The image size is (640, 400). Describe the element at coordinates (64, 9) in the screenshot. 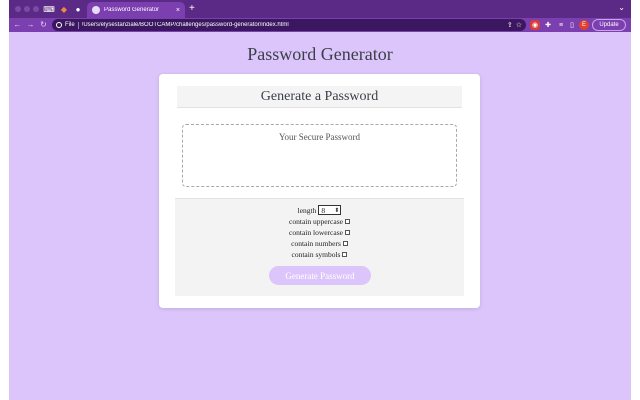

I see `gitlab-icon: ◆` at that location.